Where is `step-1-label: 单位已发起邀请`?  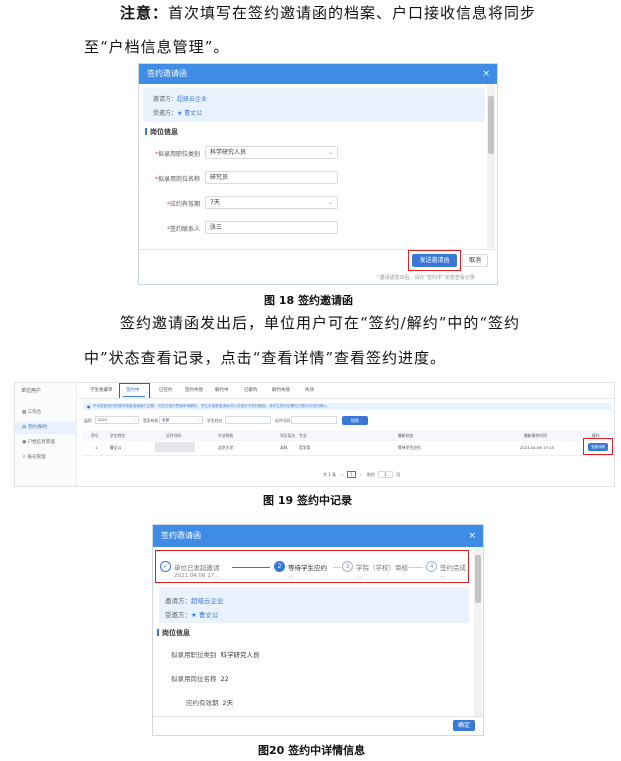
step-1-label: 单位已发起邀请 is located at coordinates (197, 568).